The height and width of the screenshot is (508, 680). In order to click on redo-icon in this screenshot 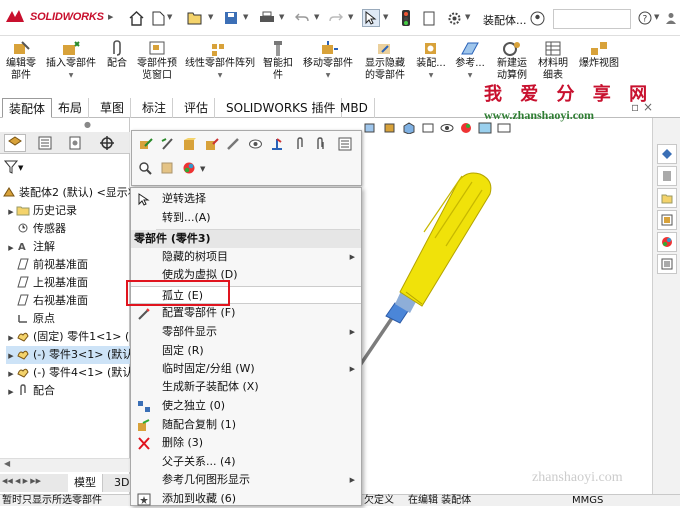, I will do `click(336, 18)`.